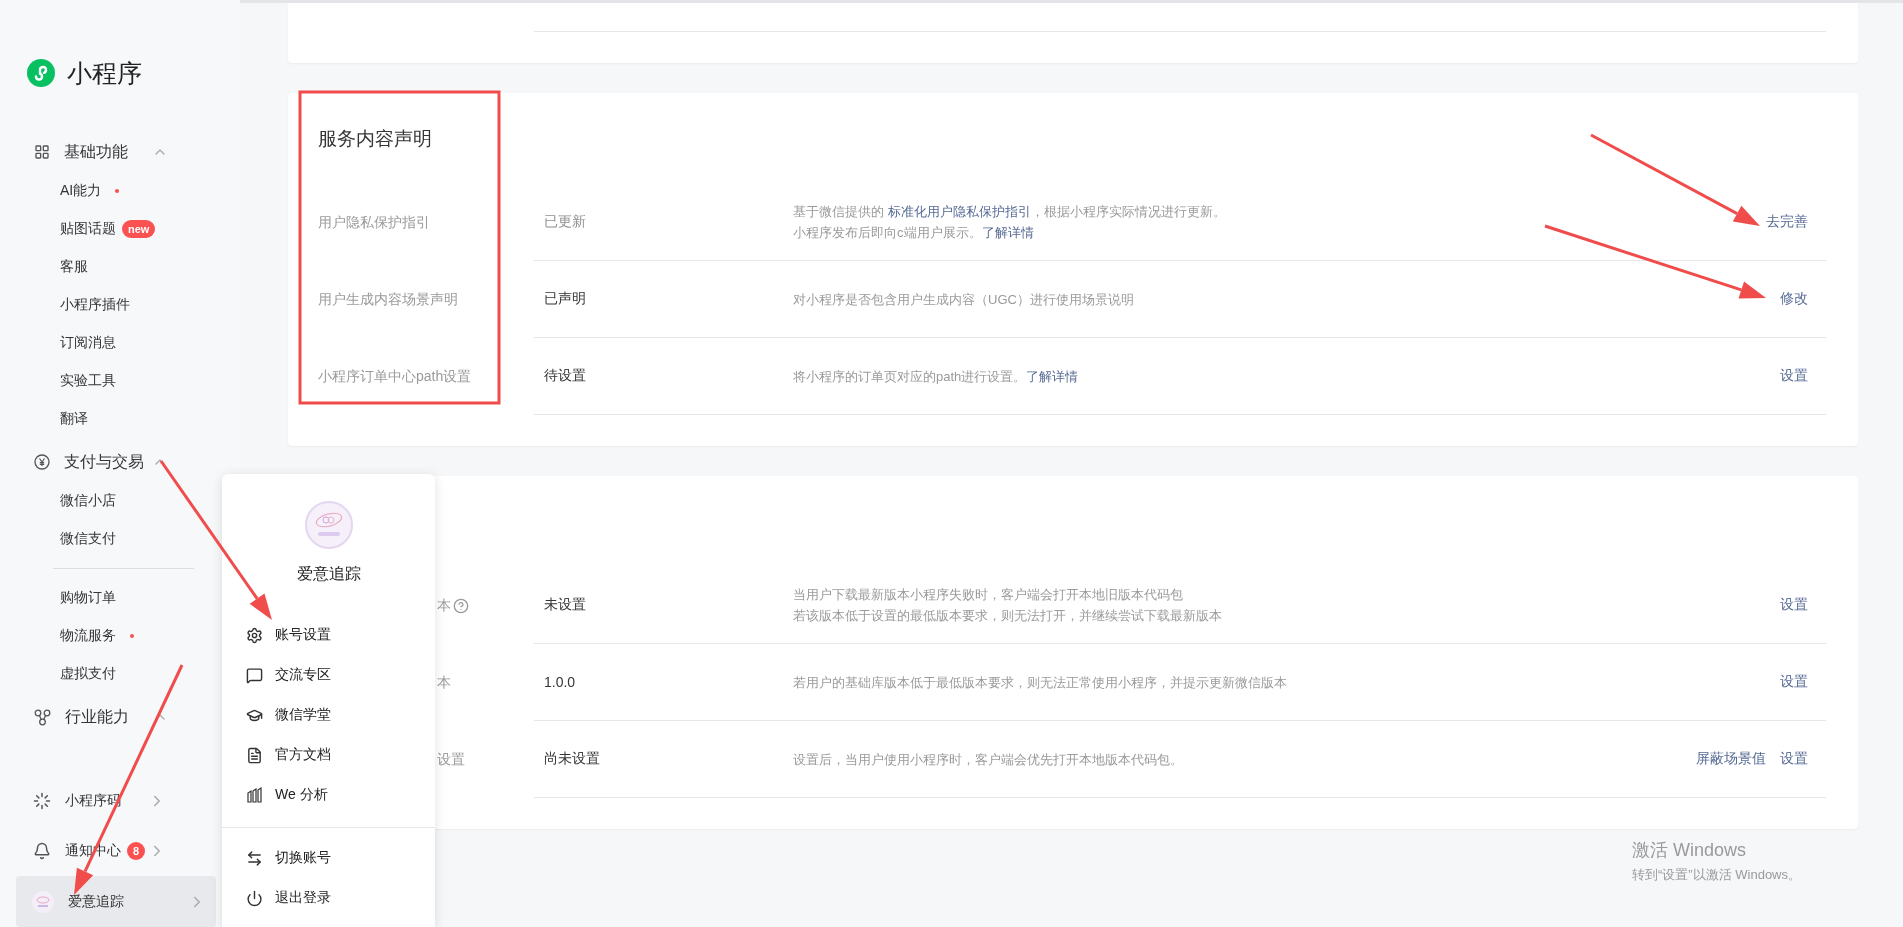 The image size is (1903, 927). Describe the element at coordinates (936, 376) in the screenshot. I see `setting-description: 将小程序的订单页对应的path进行设置。了解详情` at that location.